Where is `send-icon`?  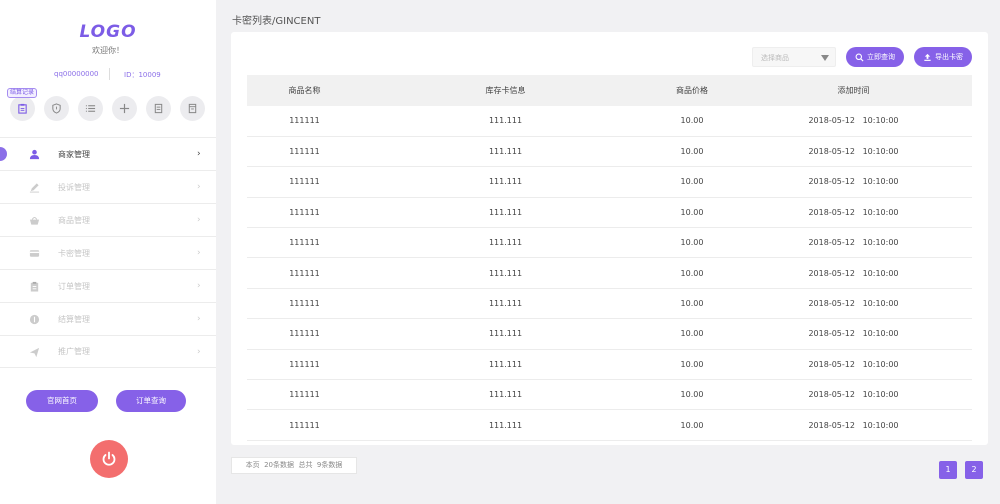
send-icon is located at coordinates (34, 352).